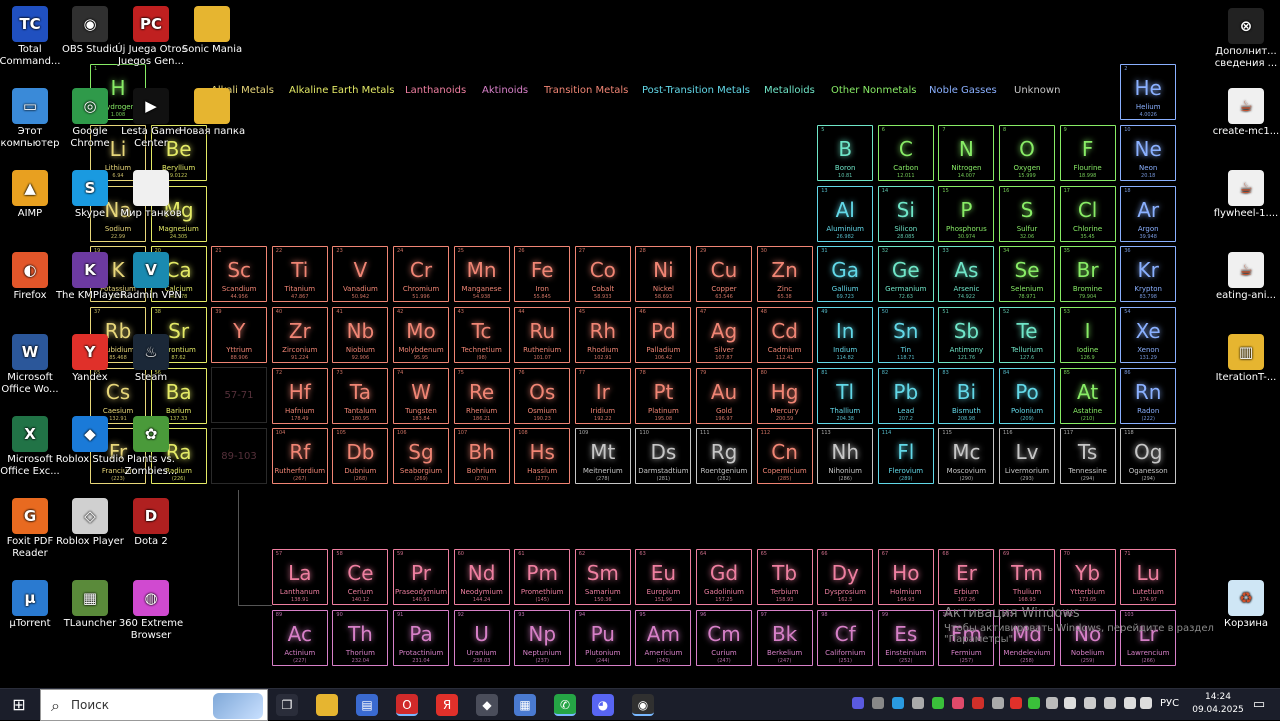 This screenshot has height=721, width=1280. Describe the element at coordinates (998, 703) in the screenshot. I see `tray-chevron-icon` at that location.